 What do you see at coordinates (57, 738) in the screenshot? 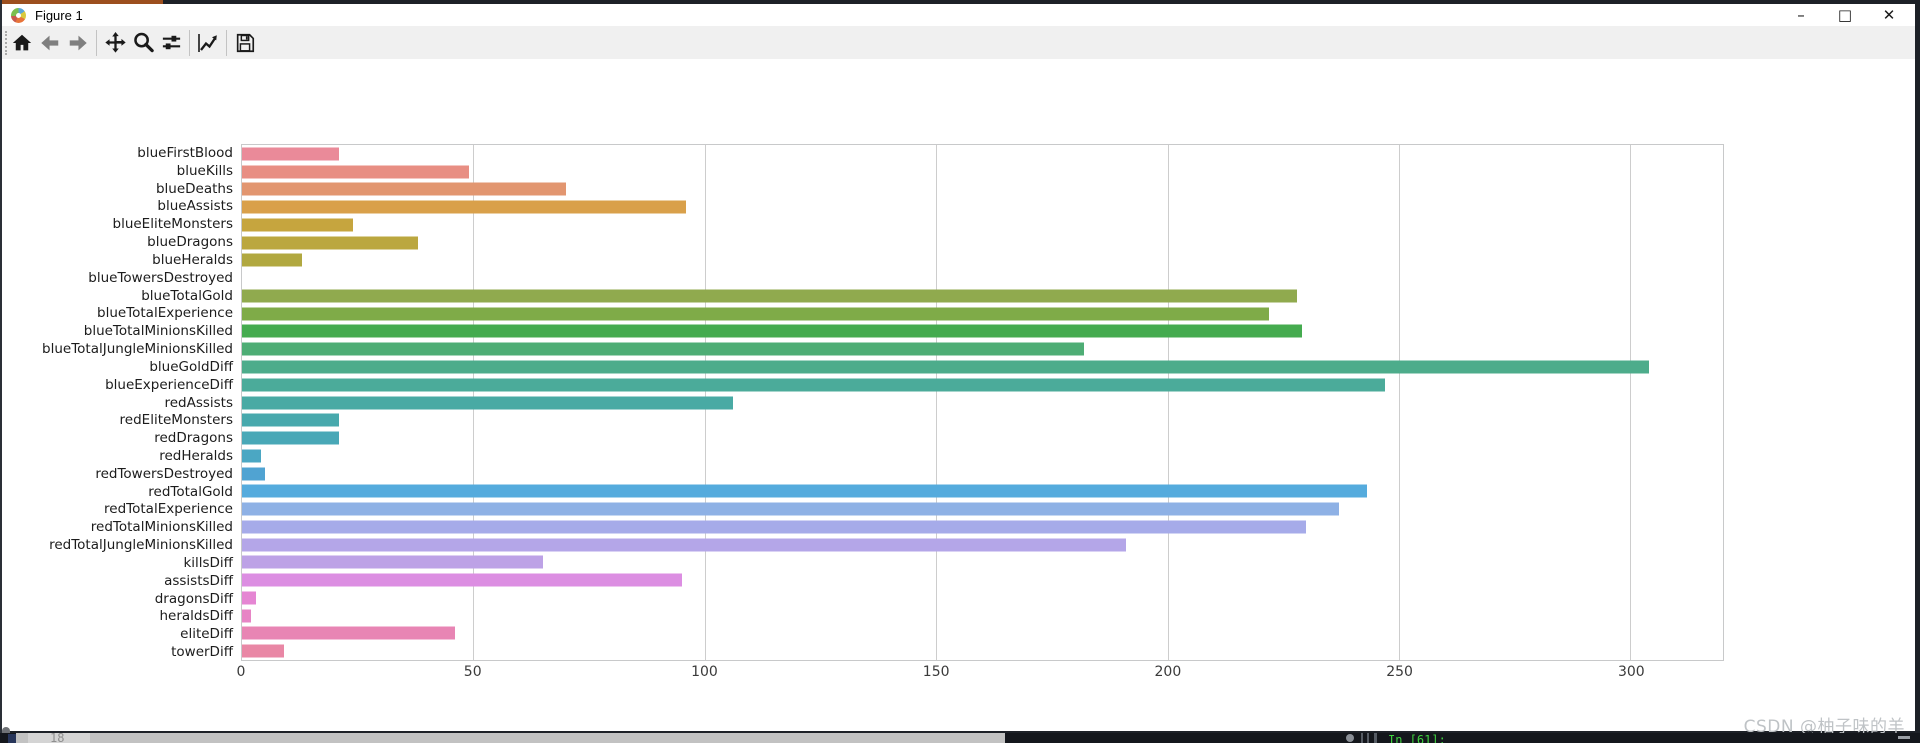
I see `editor-line-number: 18` at bounding box center [57, 738].